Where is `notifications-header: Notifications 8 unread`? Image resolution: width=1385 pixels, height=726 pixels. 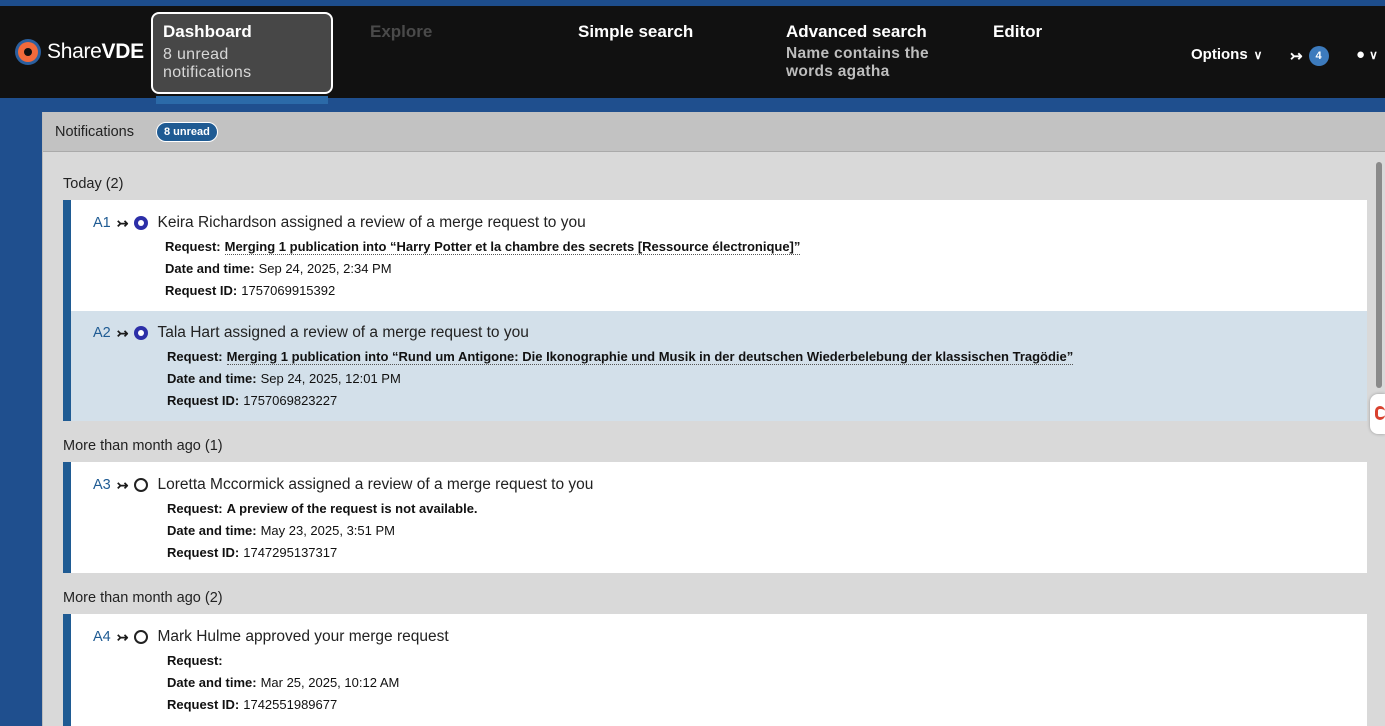 notifications-header: Notifications 8 unread is located at coordinates (714, 132).